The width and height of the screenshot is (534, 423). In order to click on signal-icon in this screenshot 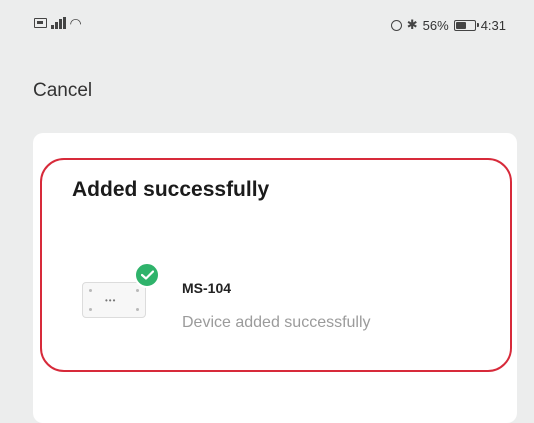, I will do `click(58, 23)`.